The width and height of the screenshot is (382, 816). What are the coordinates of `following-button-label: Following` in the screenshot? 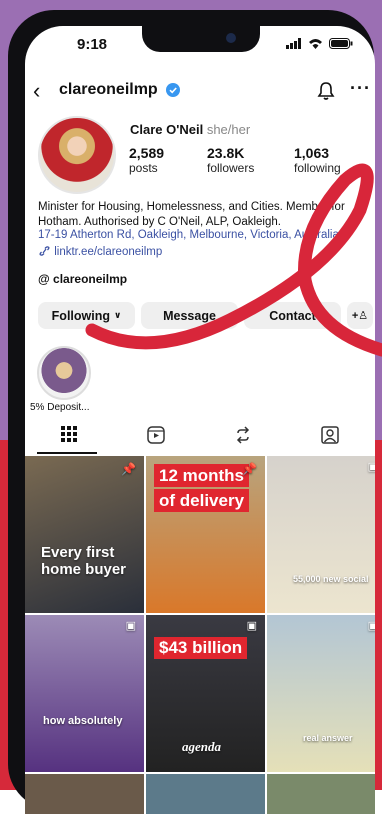 It's located at (80, 315).